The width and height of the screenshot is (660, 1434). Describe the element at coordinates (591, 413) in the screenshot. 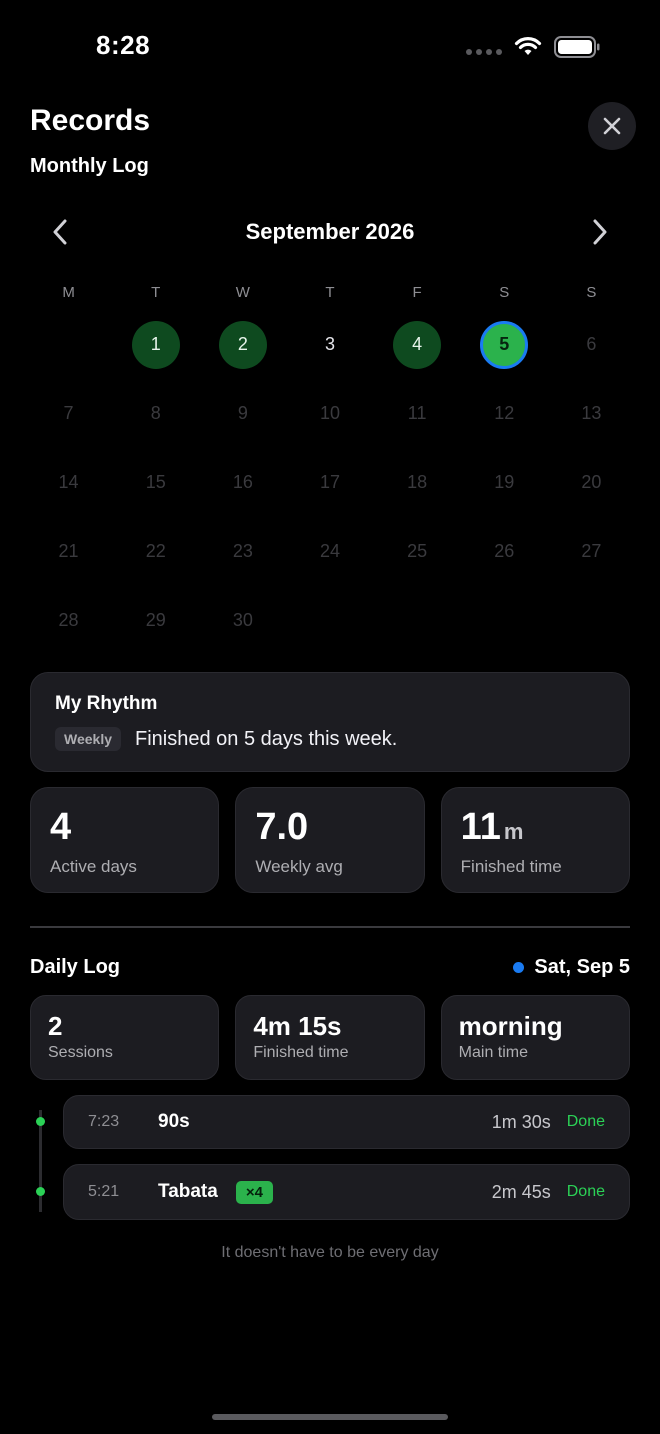

I see `calendar-day: 13` at that location.